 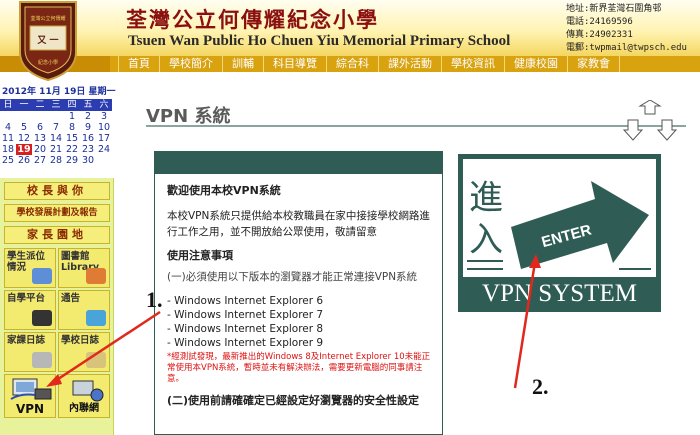 What do you see at coordinates (8, 138) in the screenshot?
I see `calendar-day: 11` at bounding box center [8, 138].